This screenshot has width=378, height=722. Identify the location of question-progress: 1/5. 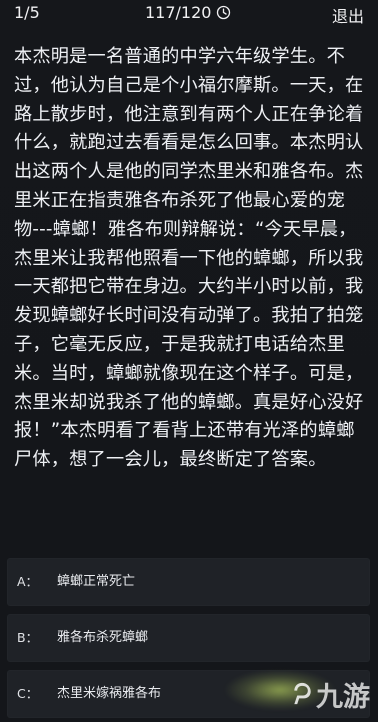
(27, 12).